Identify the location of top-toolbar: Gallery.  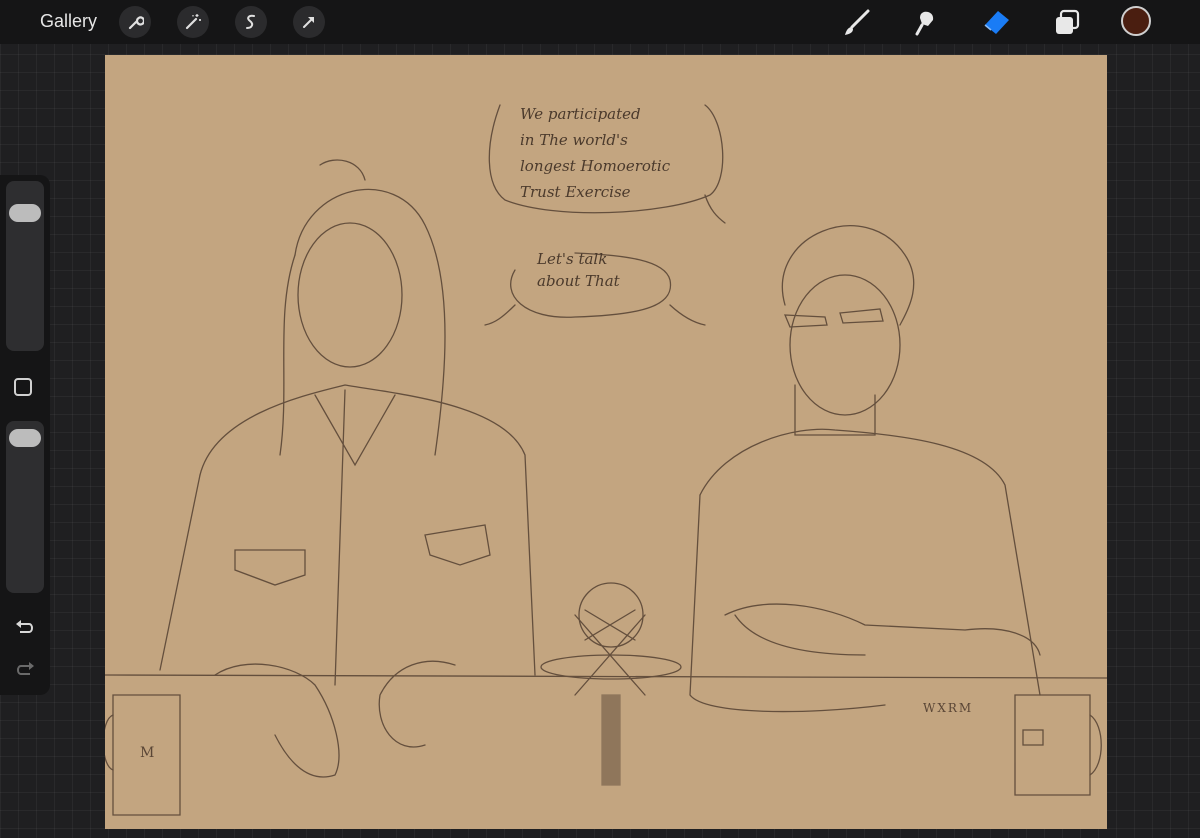
(600, 22).